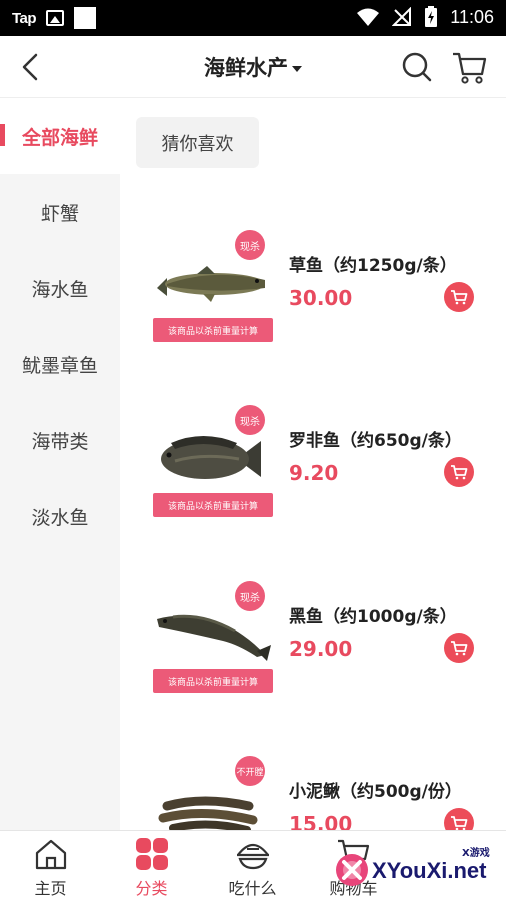 The height and width of the screenshot is (900, 506). I want to click on page-title: 海鲜水产, so click(246, 68).